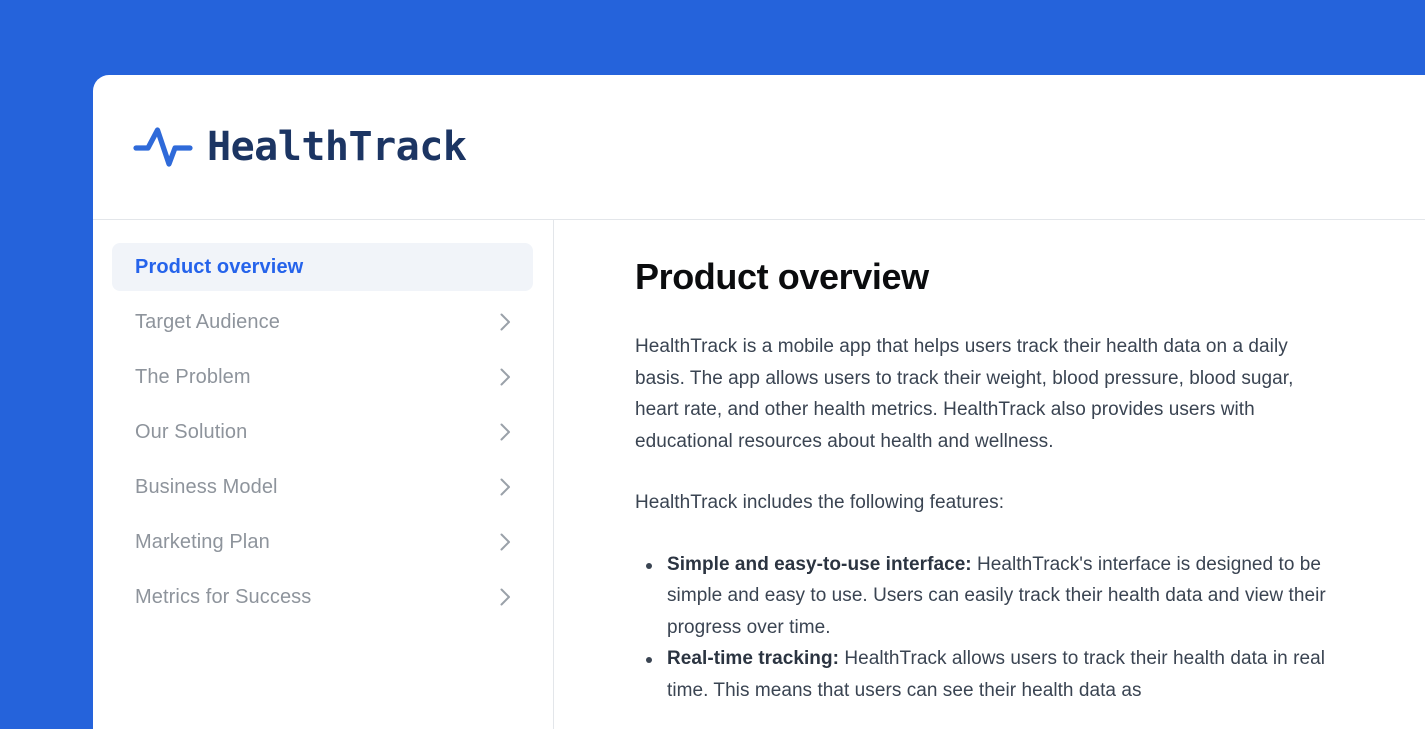  I want to click on brand-logo: HealthTrack, so click(300, 147).